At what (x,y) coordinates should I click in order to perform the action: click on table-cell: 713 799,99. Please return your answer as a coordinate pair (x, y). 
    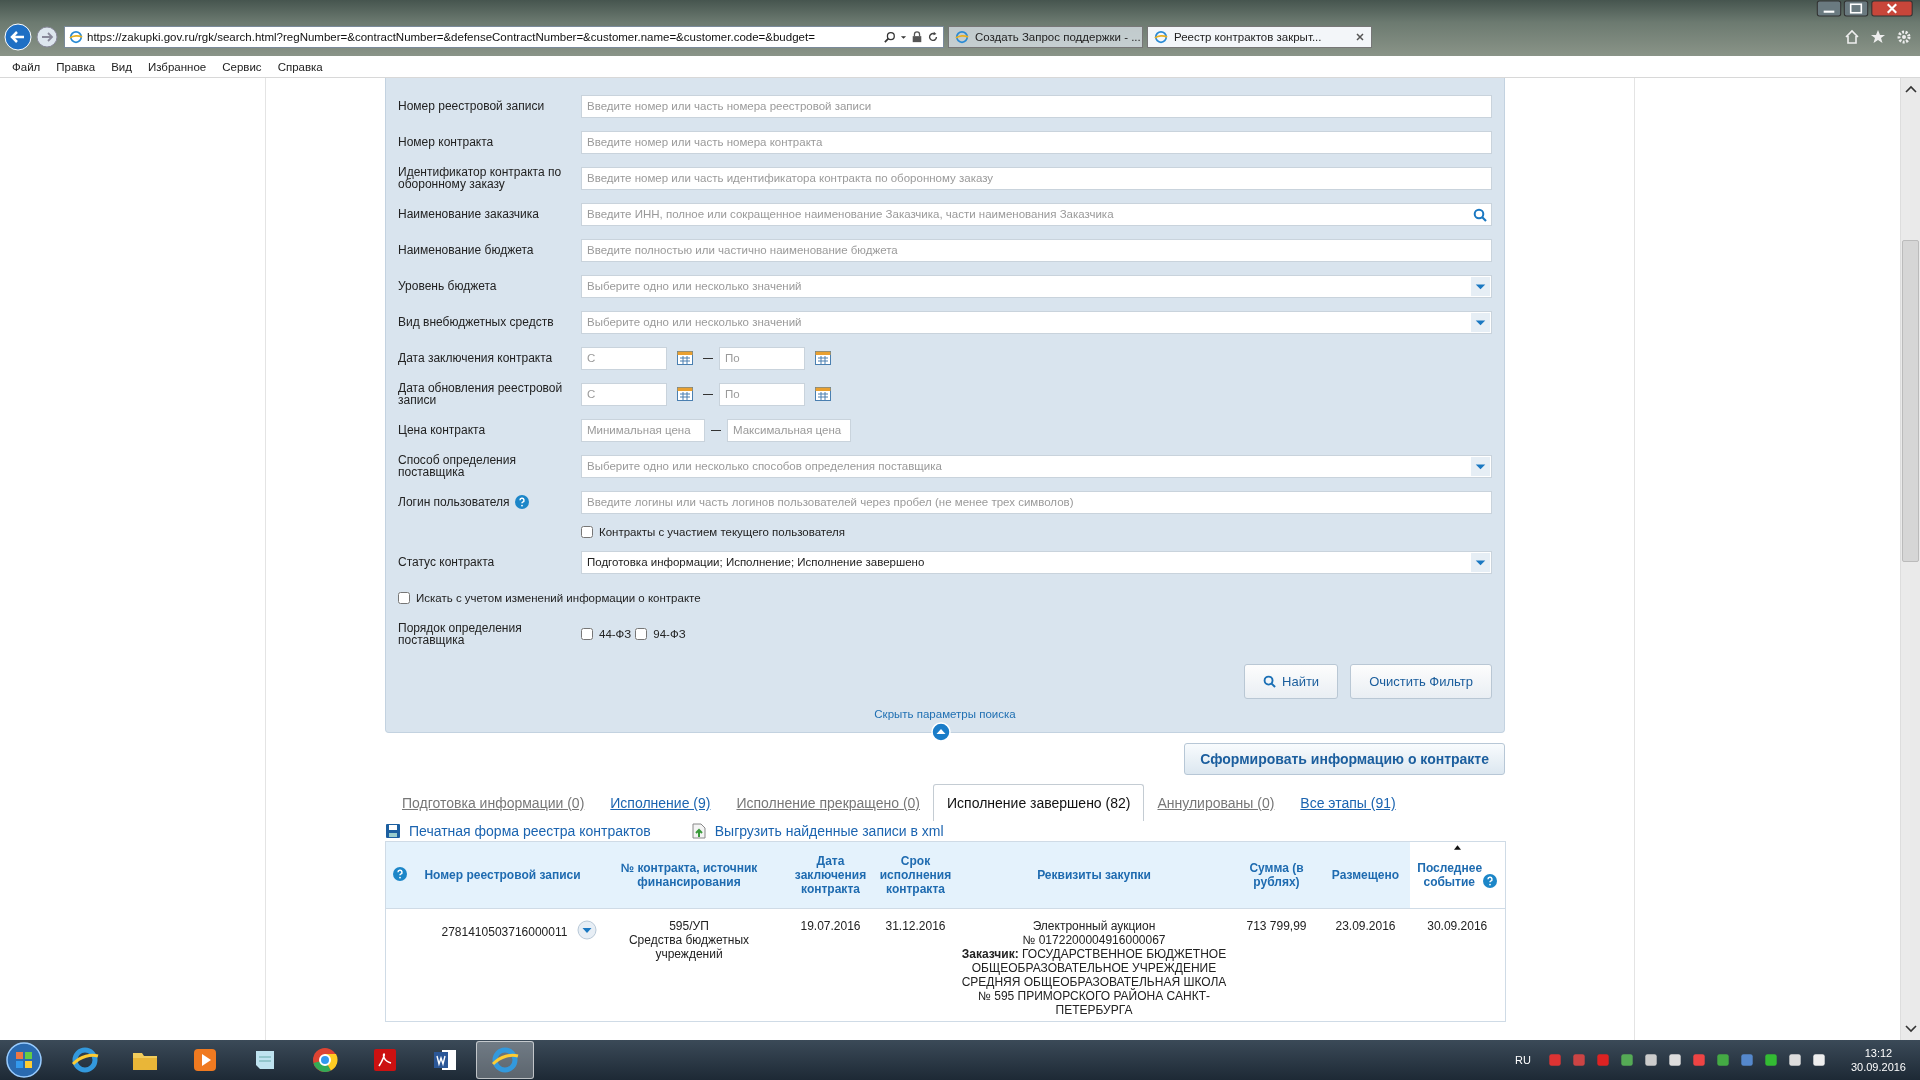
    Looking at the image, I should click on (1276, 926).